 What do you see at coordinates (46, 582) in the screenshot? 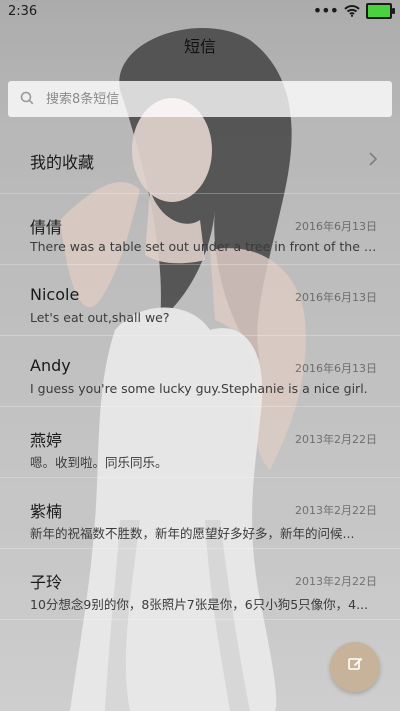
I see `thread-name: 子玲` at bounding box center [46, 582].